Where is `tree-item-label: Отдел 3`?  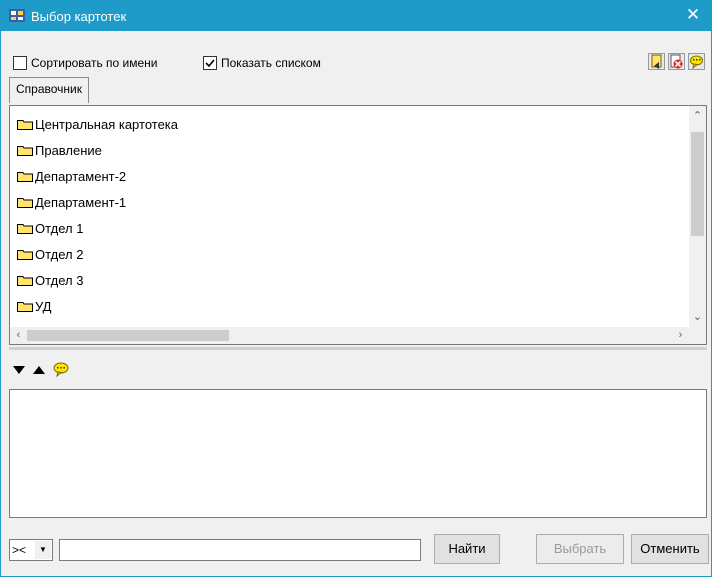
tree-item-label: Отдел 3 is located at coordinates (59, 280).